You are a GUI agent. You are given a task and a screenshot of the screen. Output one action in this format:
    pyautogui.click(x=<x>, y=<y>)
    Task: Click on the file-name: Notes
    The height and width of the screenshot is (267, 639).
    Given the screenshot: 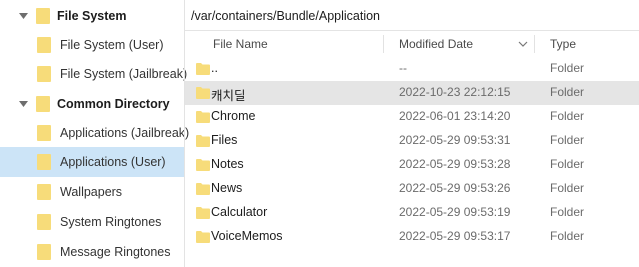 What is the action you would take?
    pyautogui.click(x=227, y=164)
    